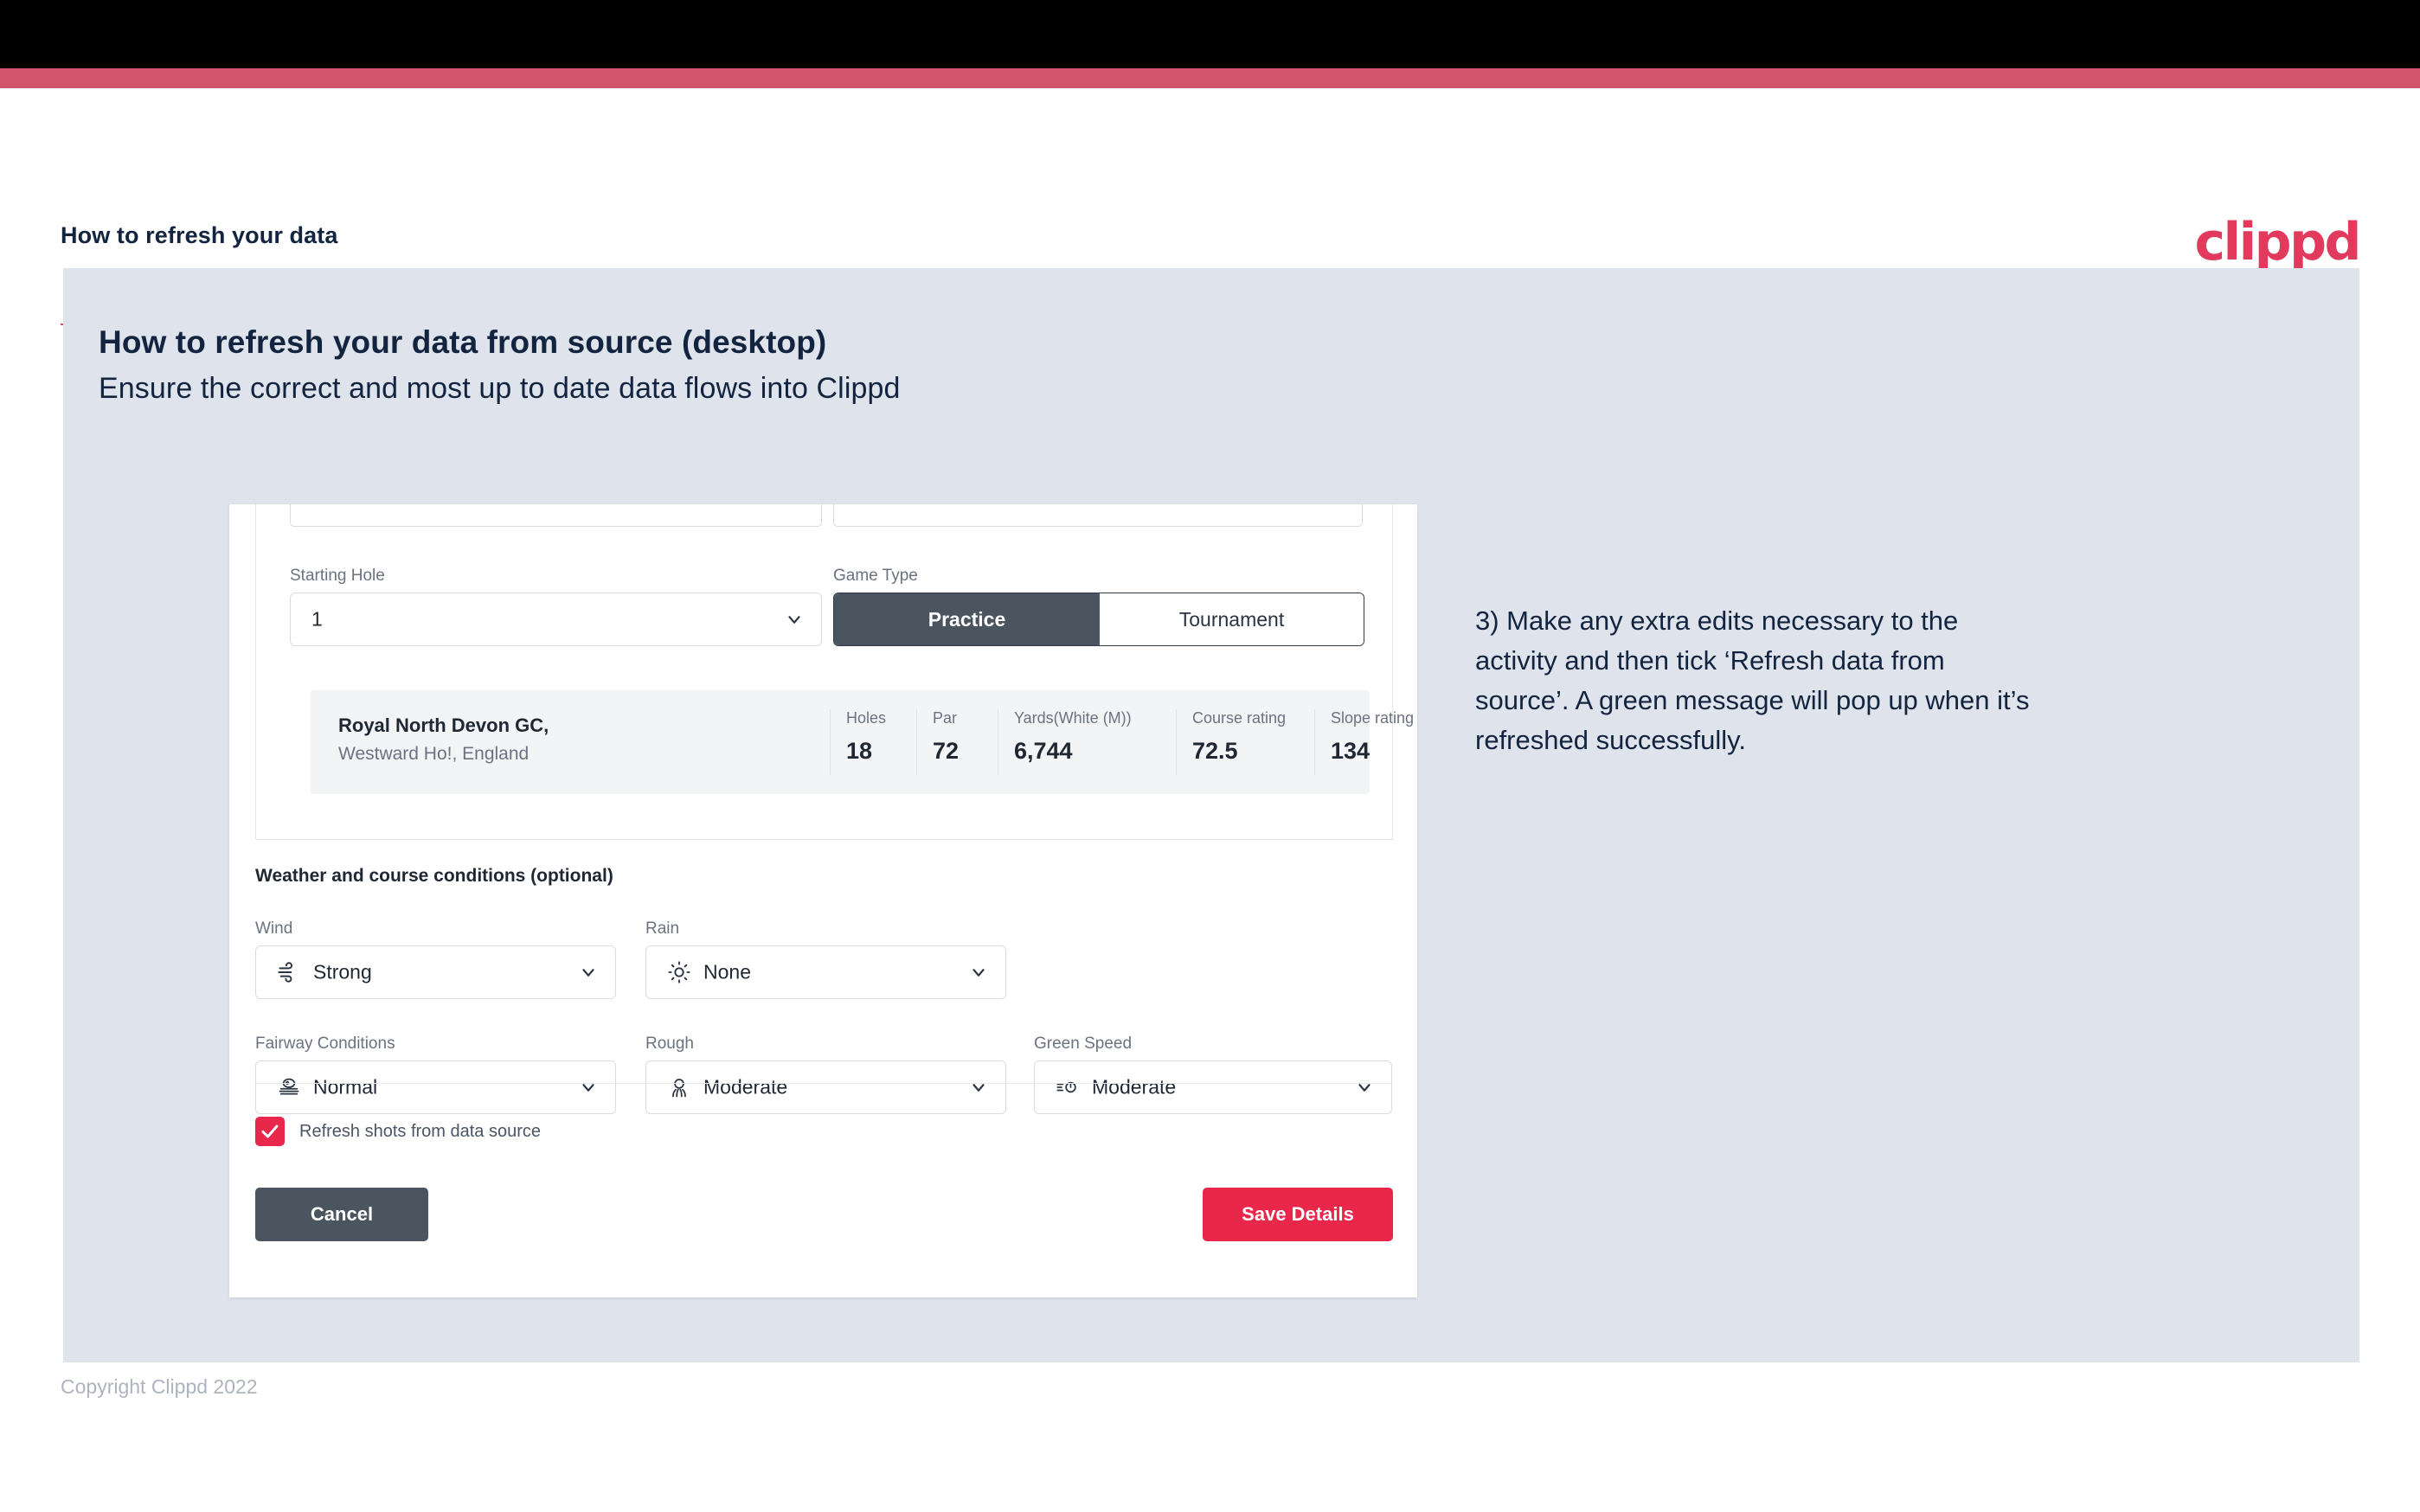 This screenshot has height=1512, width=2420. I want to click on green-speed-value: Moderate, so click(1134, 1087).